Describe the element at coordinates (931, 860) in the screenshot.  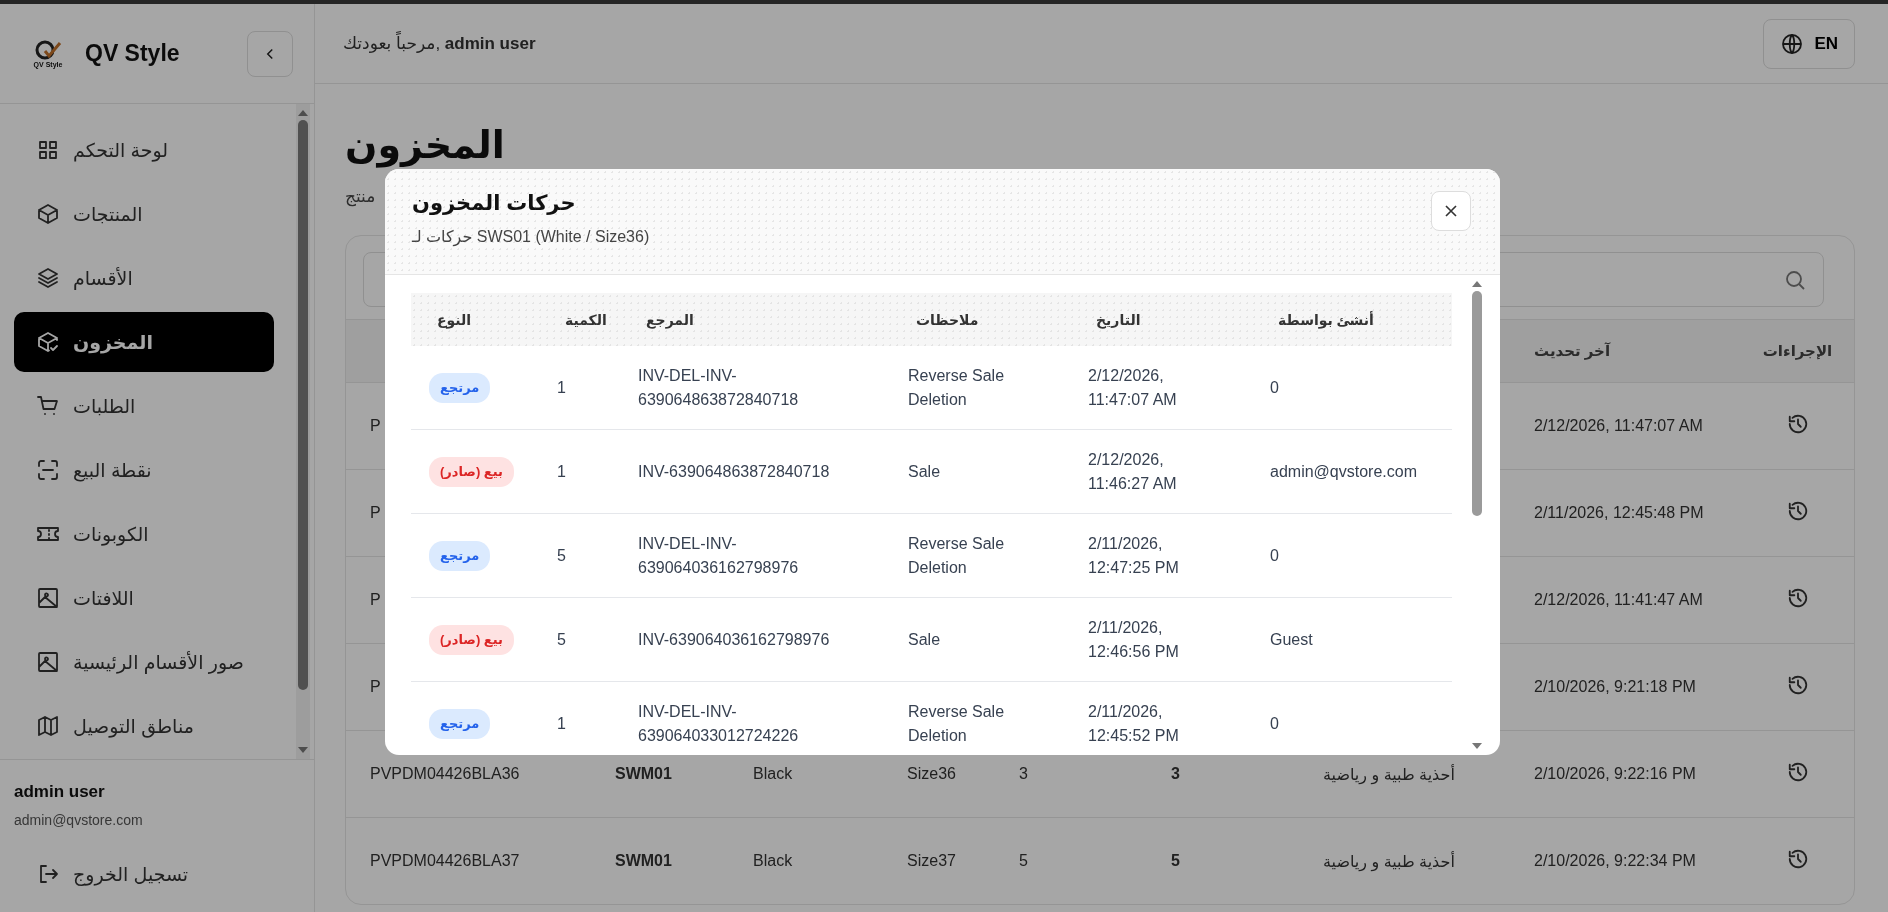
I see `table-cell: Size37` at that location.